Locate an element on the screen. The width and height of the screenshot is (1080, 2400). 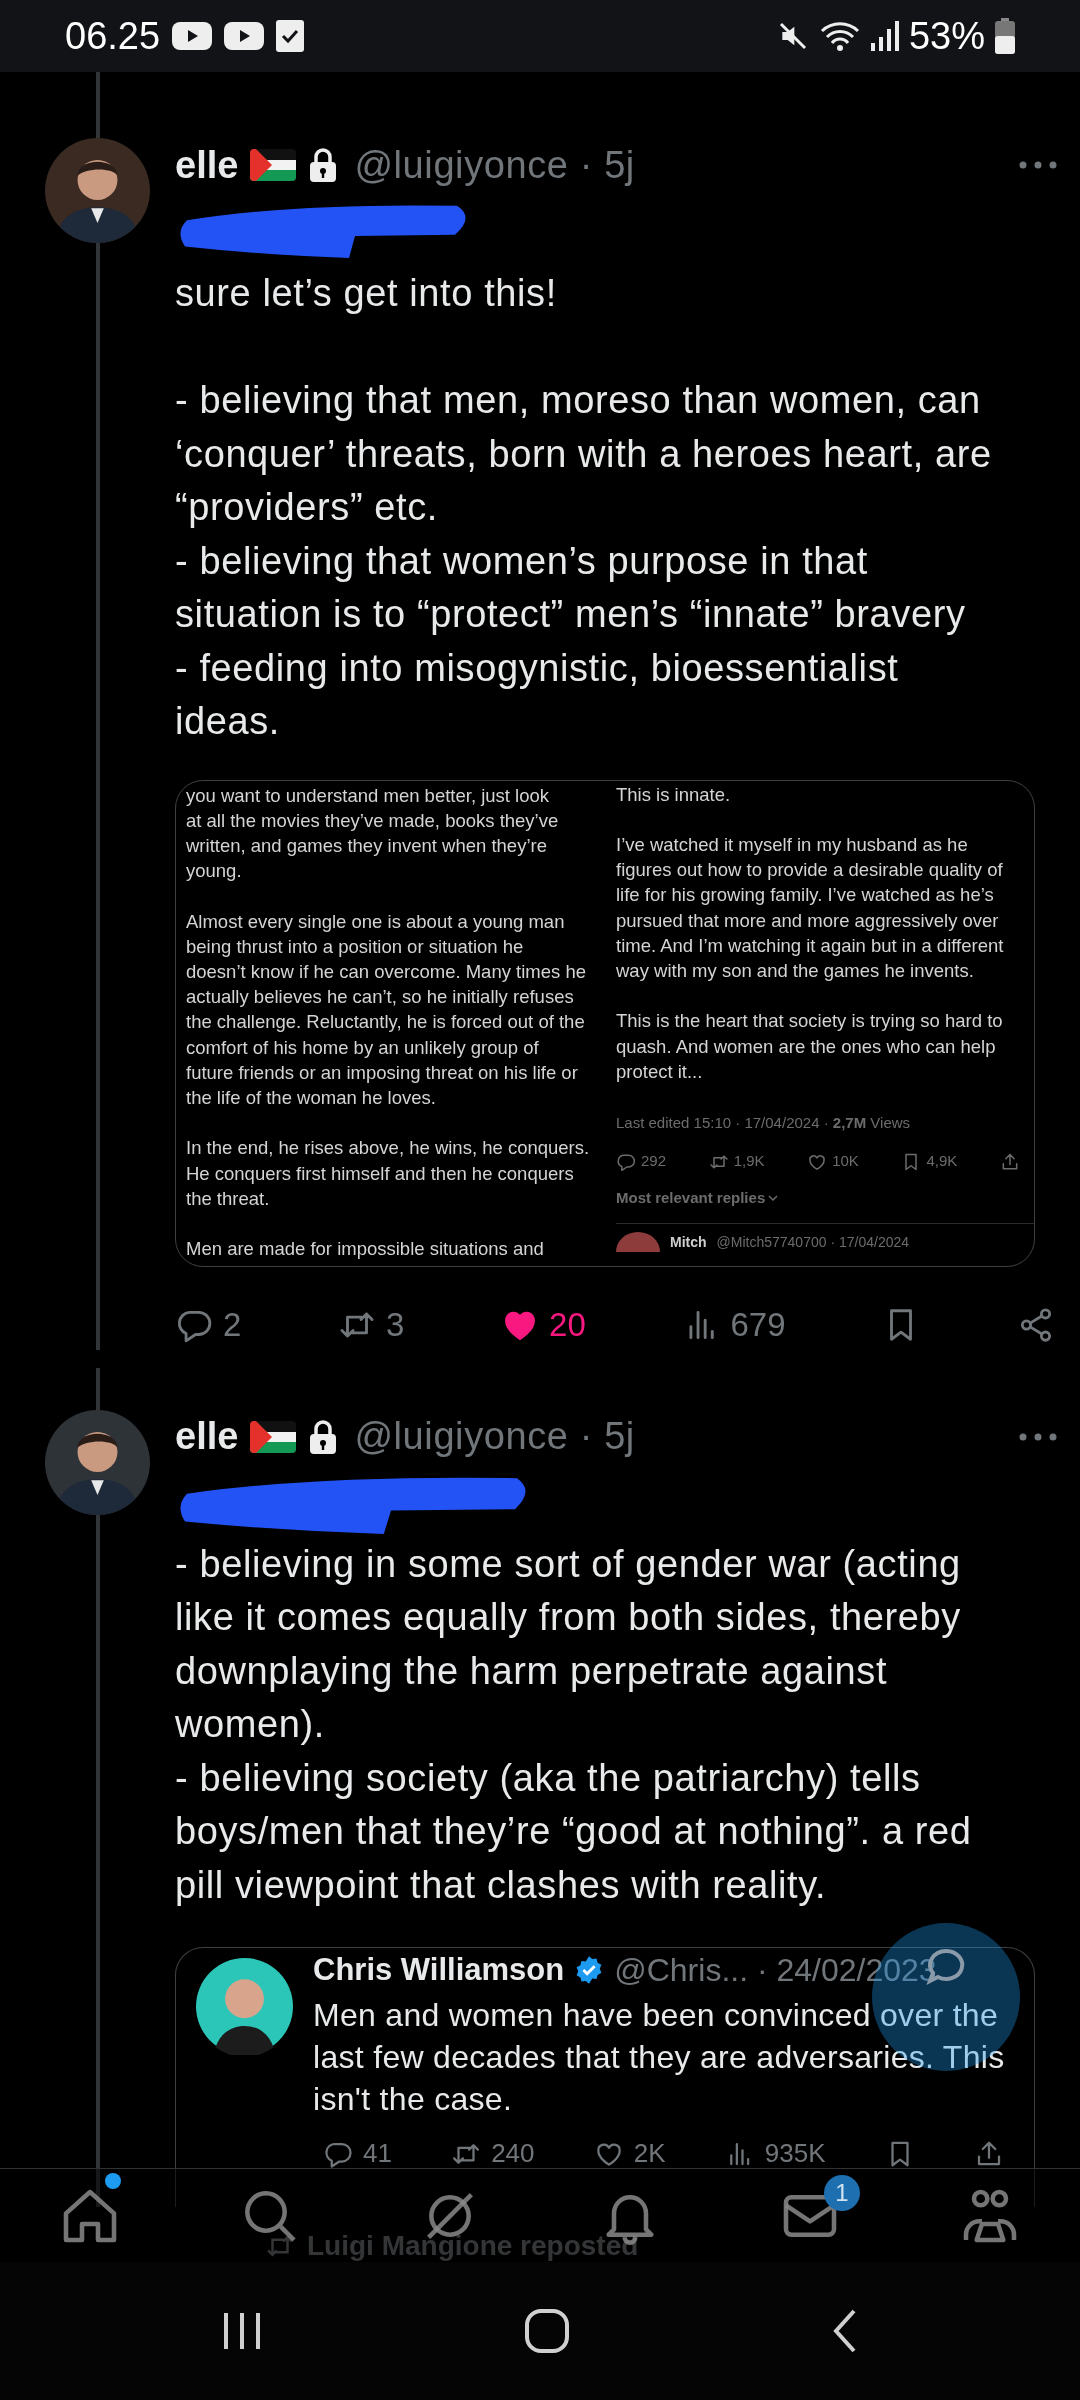
like-button: 20 is located at coordinates (543, 1324).